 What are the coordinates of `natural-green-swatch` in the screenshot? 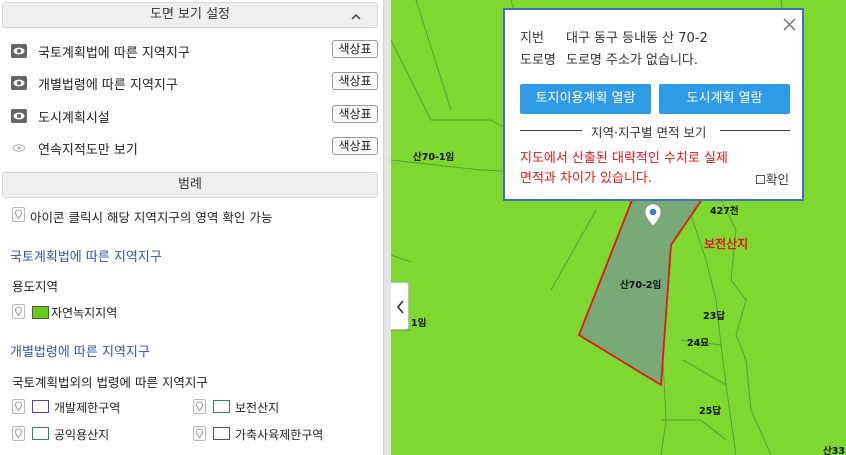 It's located at (40, 312).